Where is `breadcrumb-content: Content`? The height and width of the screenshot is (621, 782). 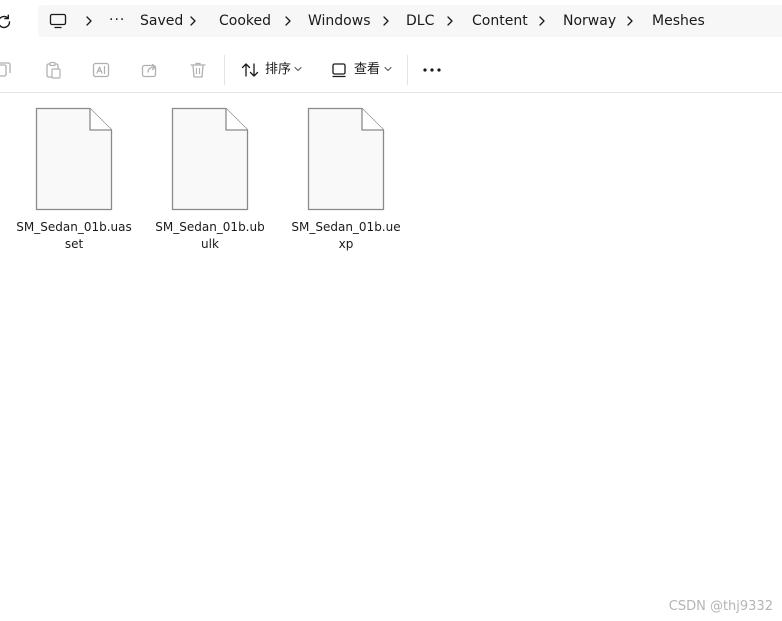
breadcrumb-content: Content is located at coordinates (500, 21).